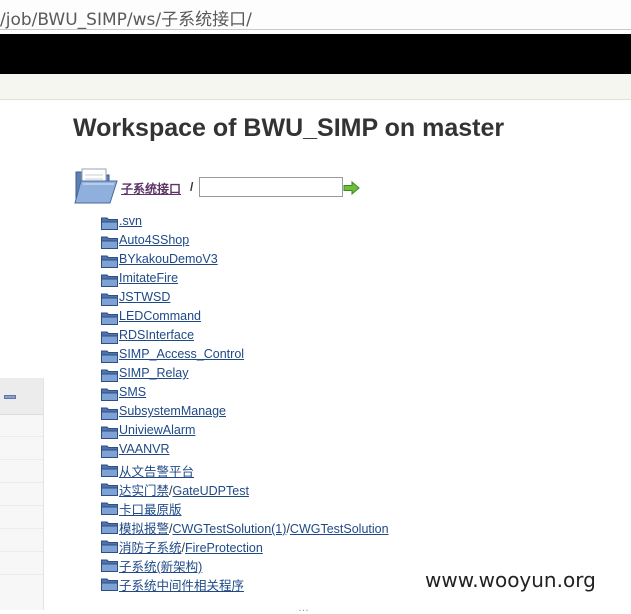 This screenshot has width=631, height=614. What do you see at coordinates (151, 188) in the screenshot?
I see `path-link-current: 子系统接口` at bounding box center [151, 188].